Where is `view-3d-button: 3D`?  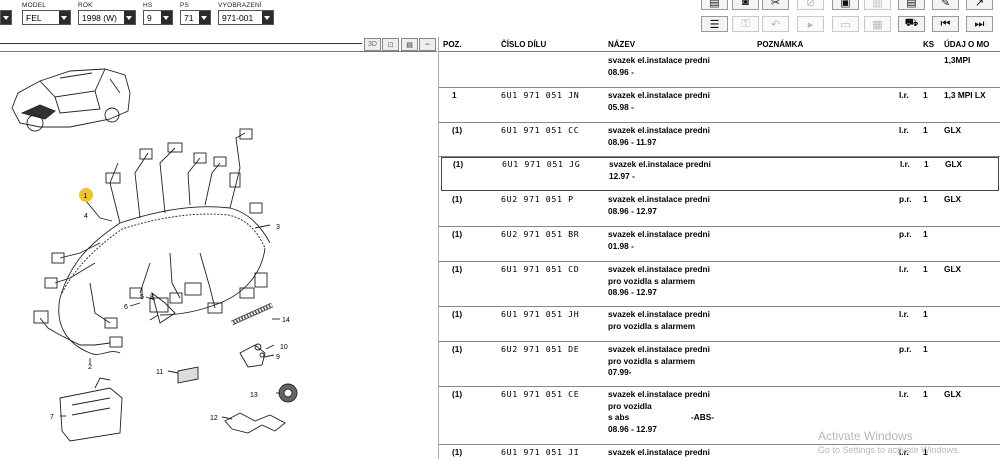
view-3d-button: 3D is located at coordinates (372, 44).